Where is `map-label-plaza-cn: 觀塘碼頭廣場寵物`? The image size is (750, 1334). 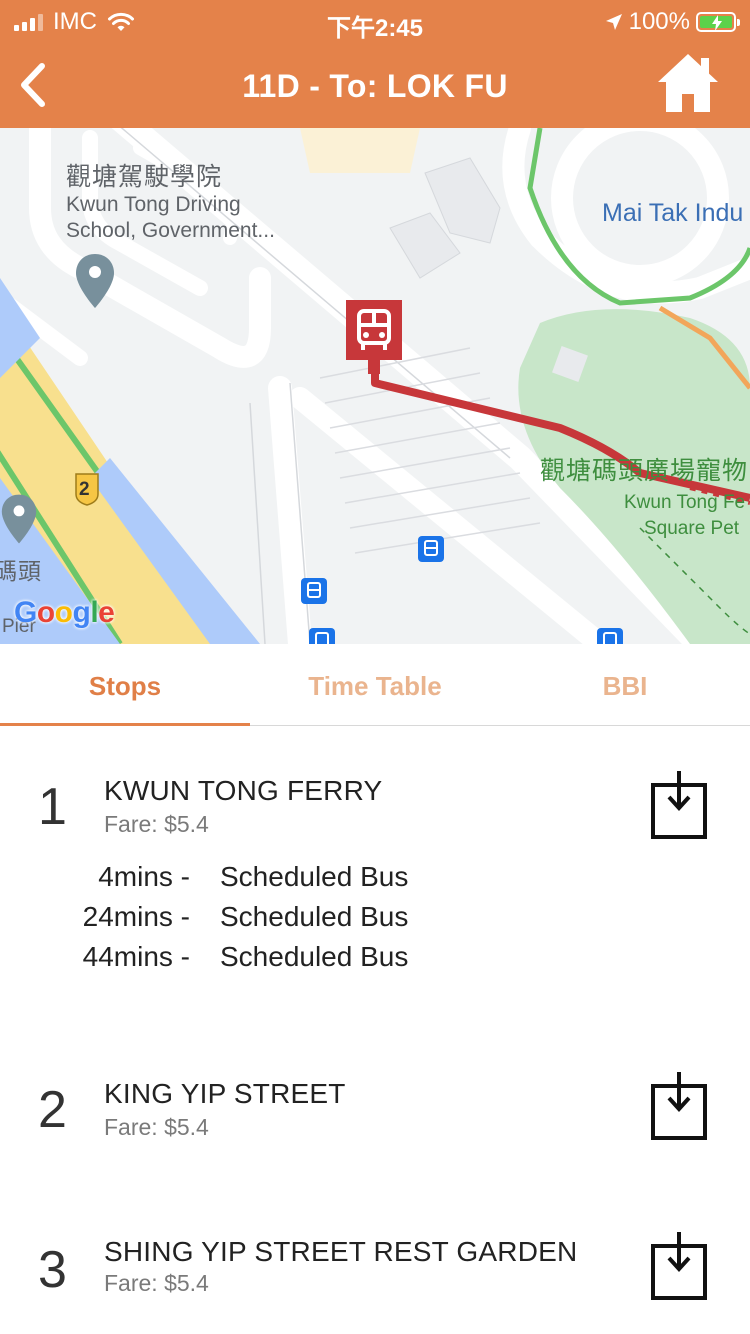
map-label-plaza-cn: 觀塘碼頭廣場寵物 is located at coordinates (644, 471).